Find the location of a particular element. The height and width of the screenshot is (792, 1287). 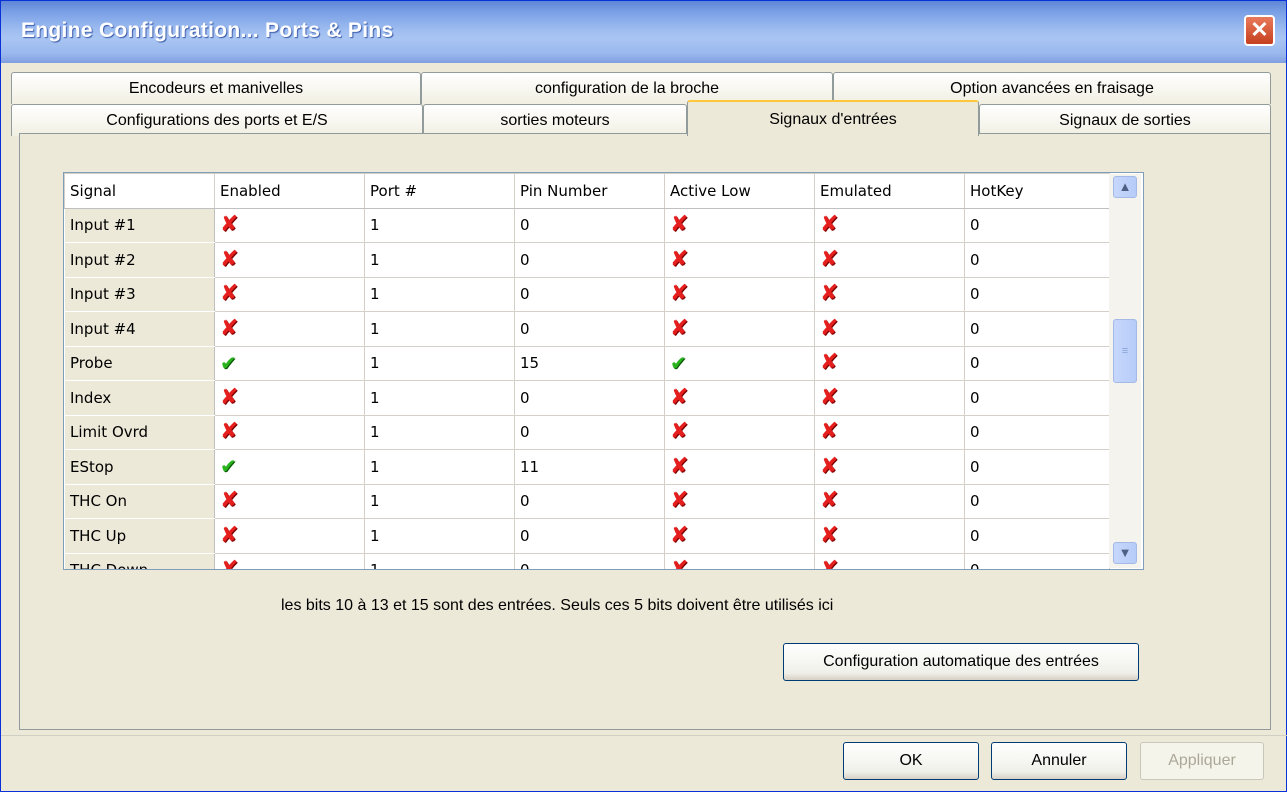

table-row: EStop ✔ 1 11 ✘ ✘ 0 is located at coordinates (587, 467).